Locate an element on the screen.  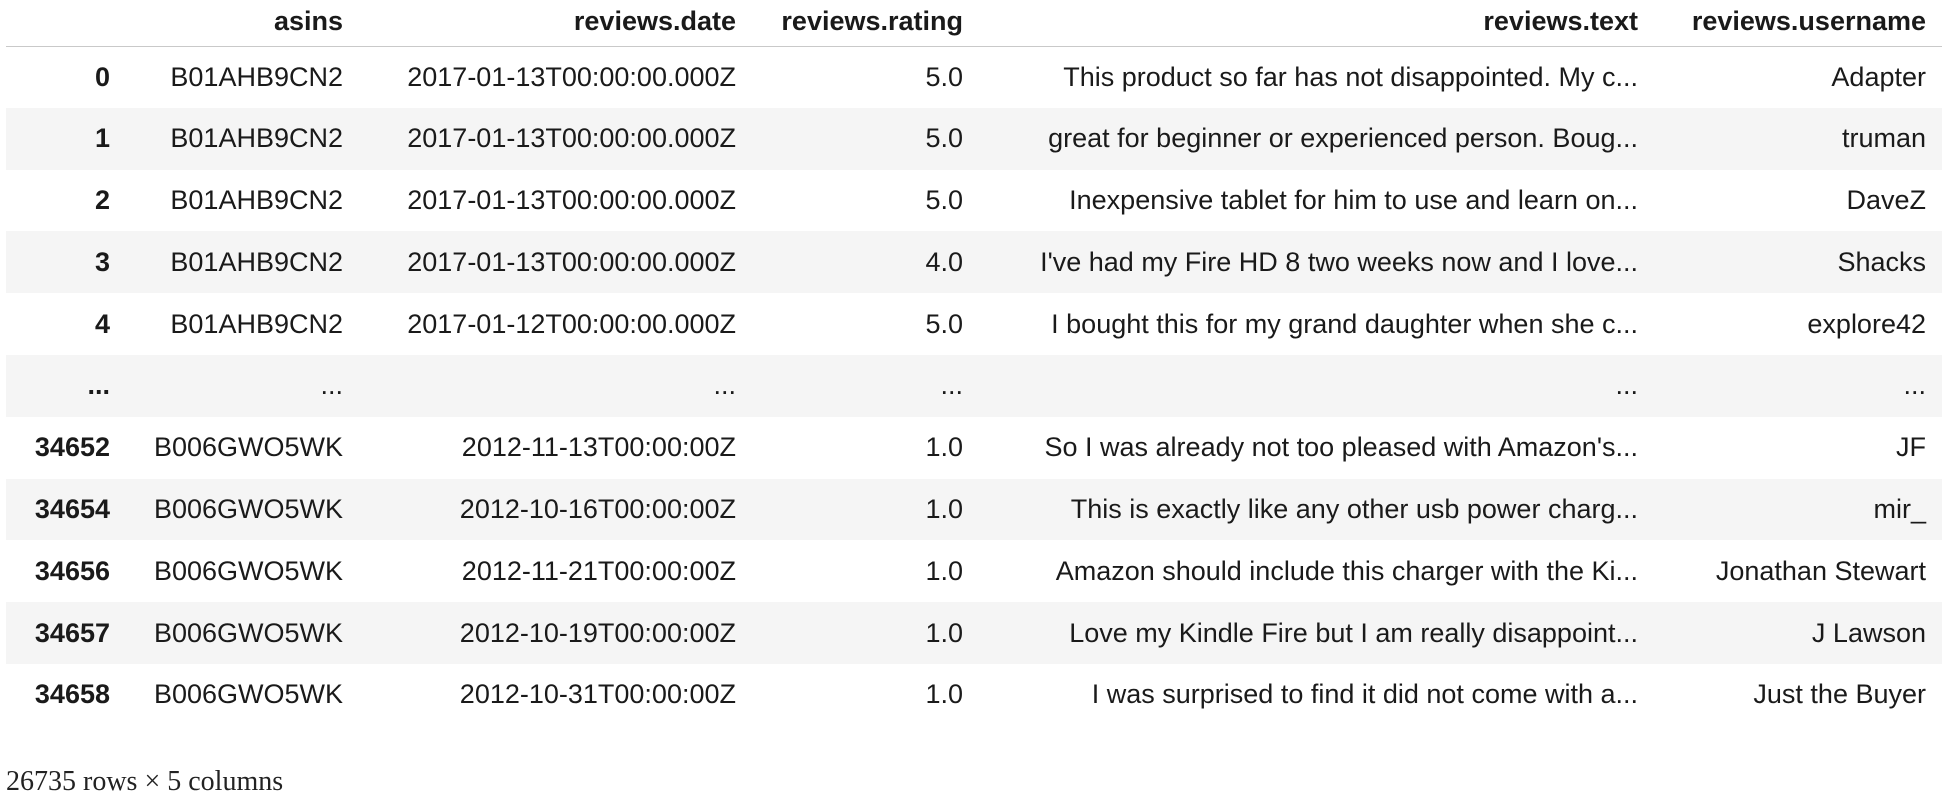
cell-reviews-date: 2017-01-12T00:00:00.000Z is located at coordinates (571, 323).